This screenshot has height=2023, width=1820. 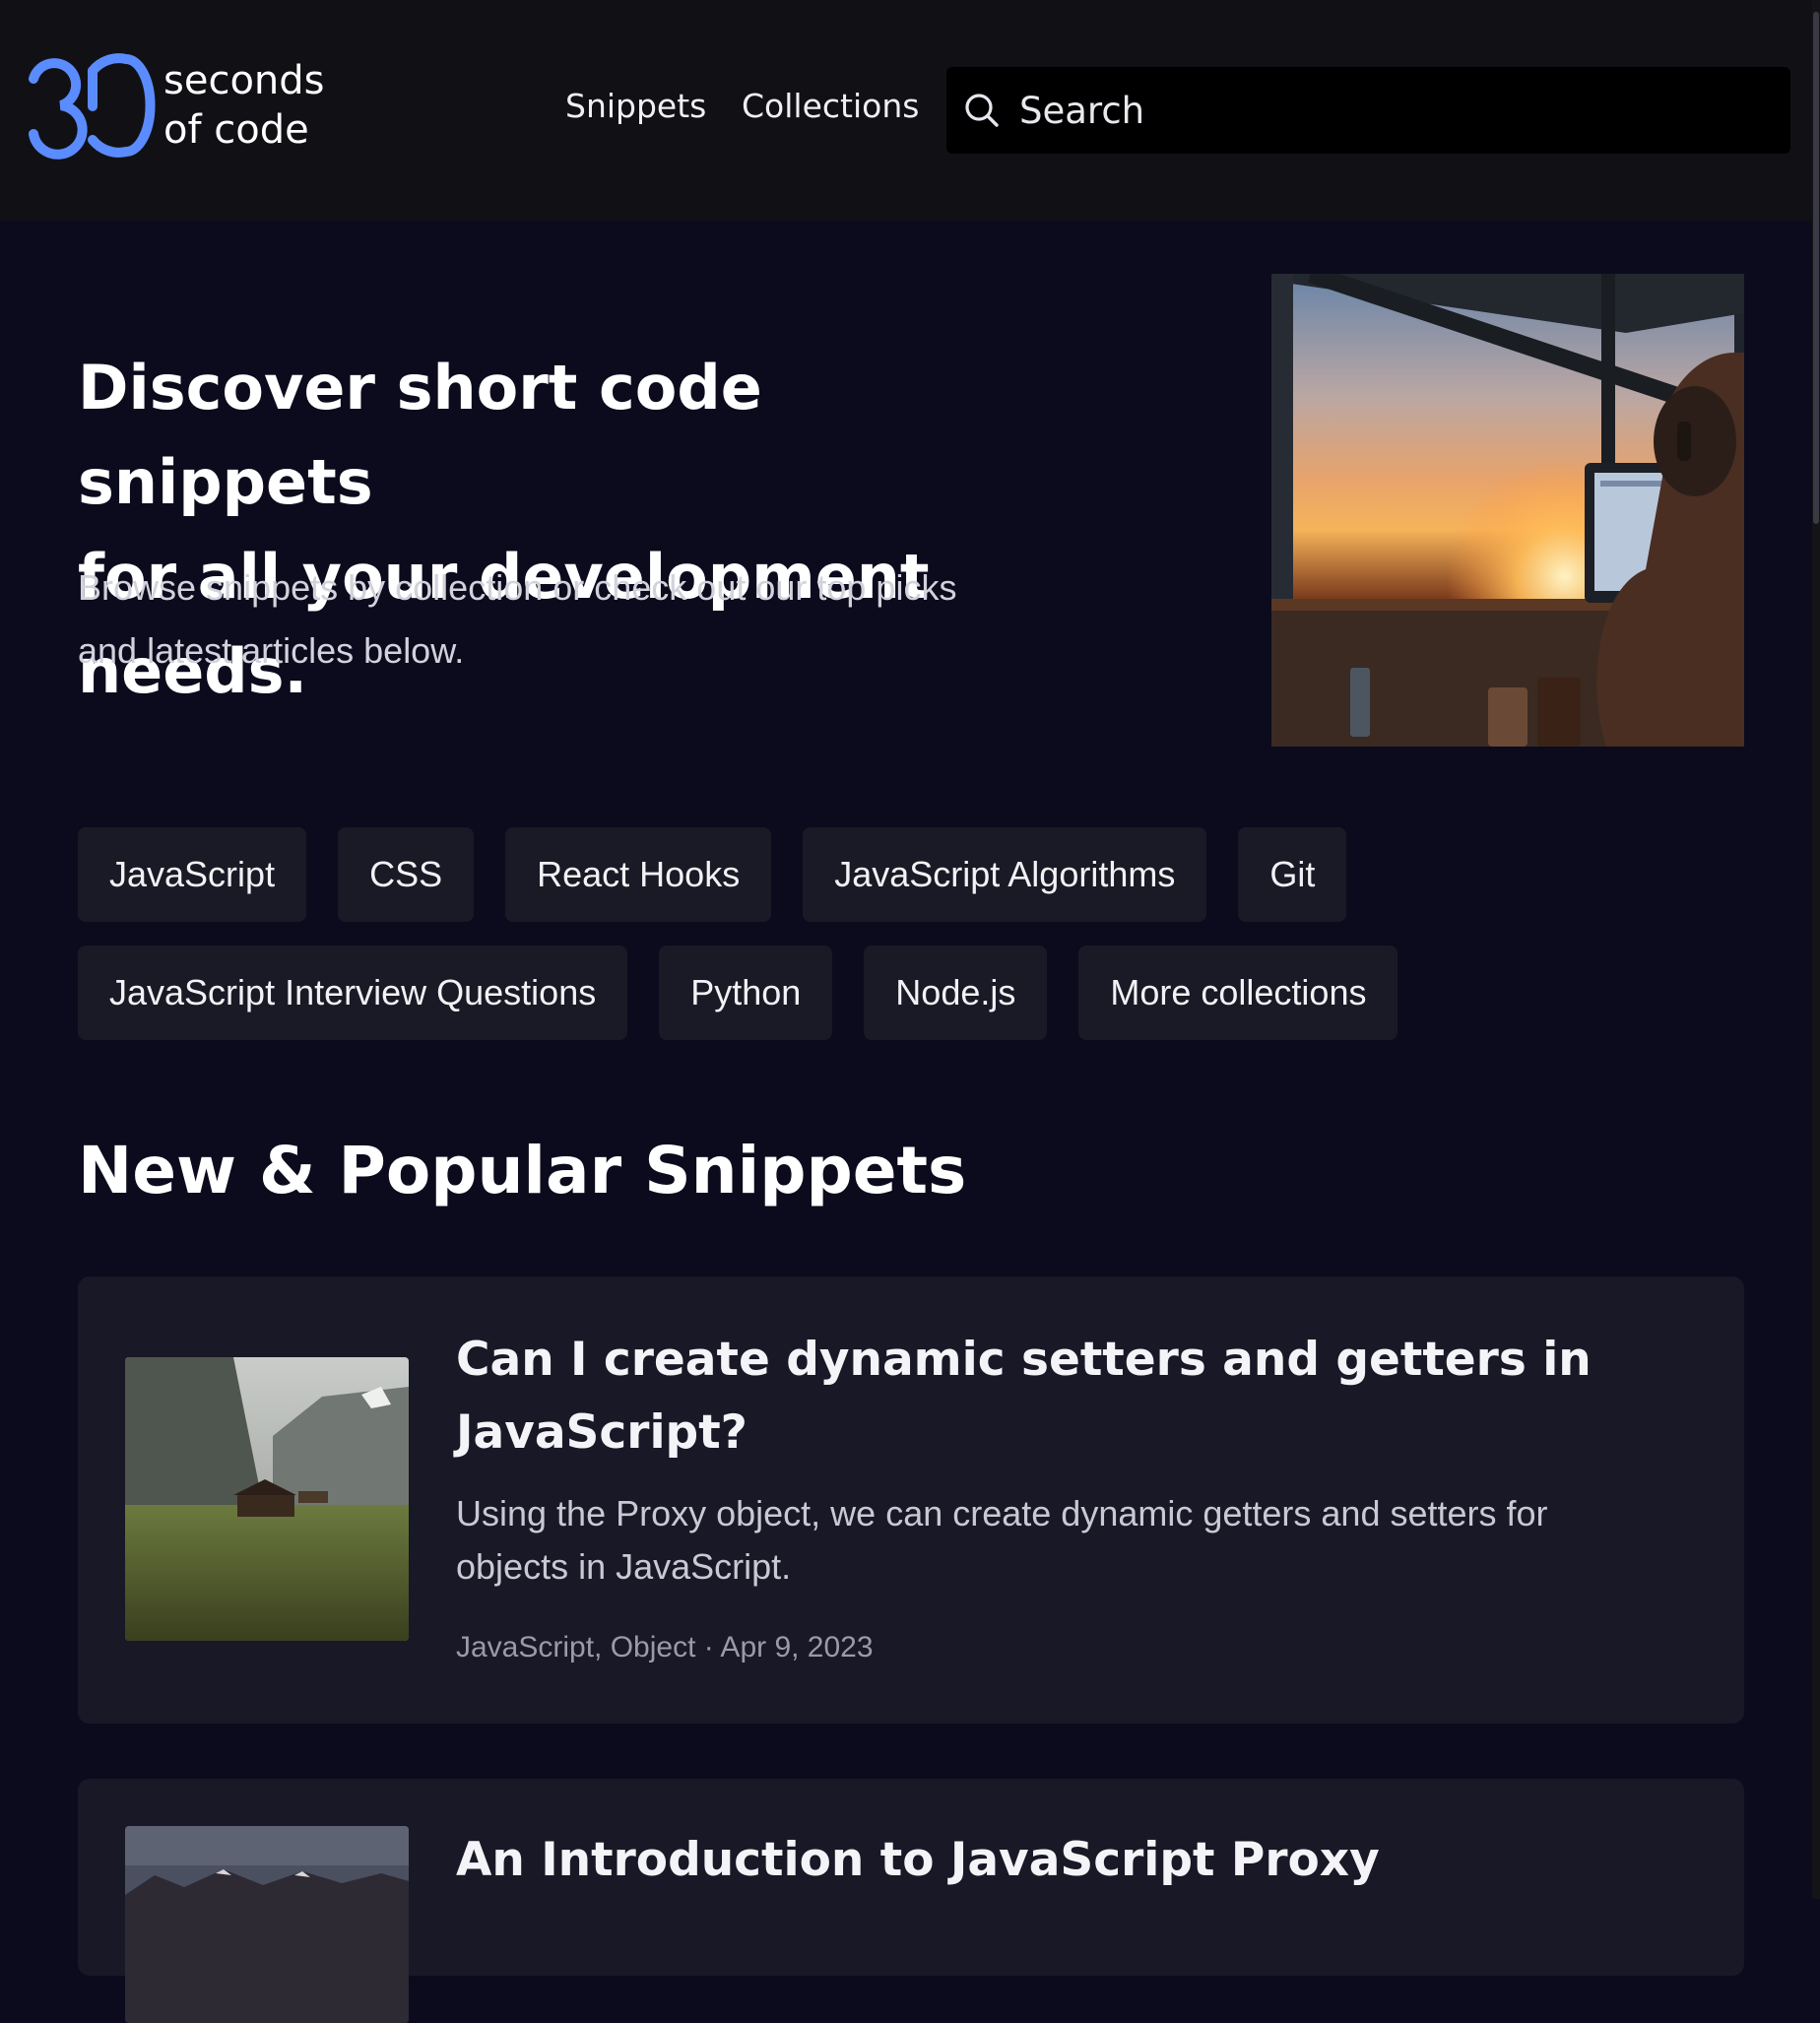 I want to click on search-input, so click(x=1393, y=110).